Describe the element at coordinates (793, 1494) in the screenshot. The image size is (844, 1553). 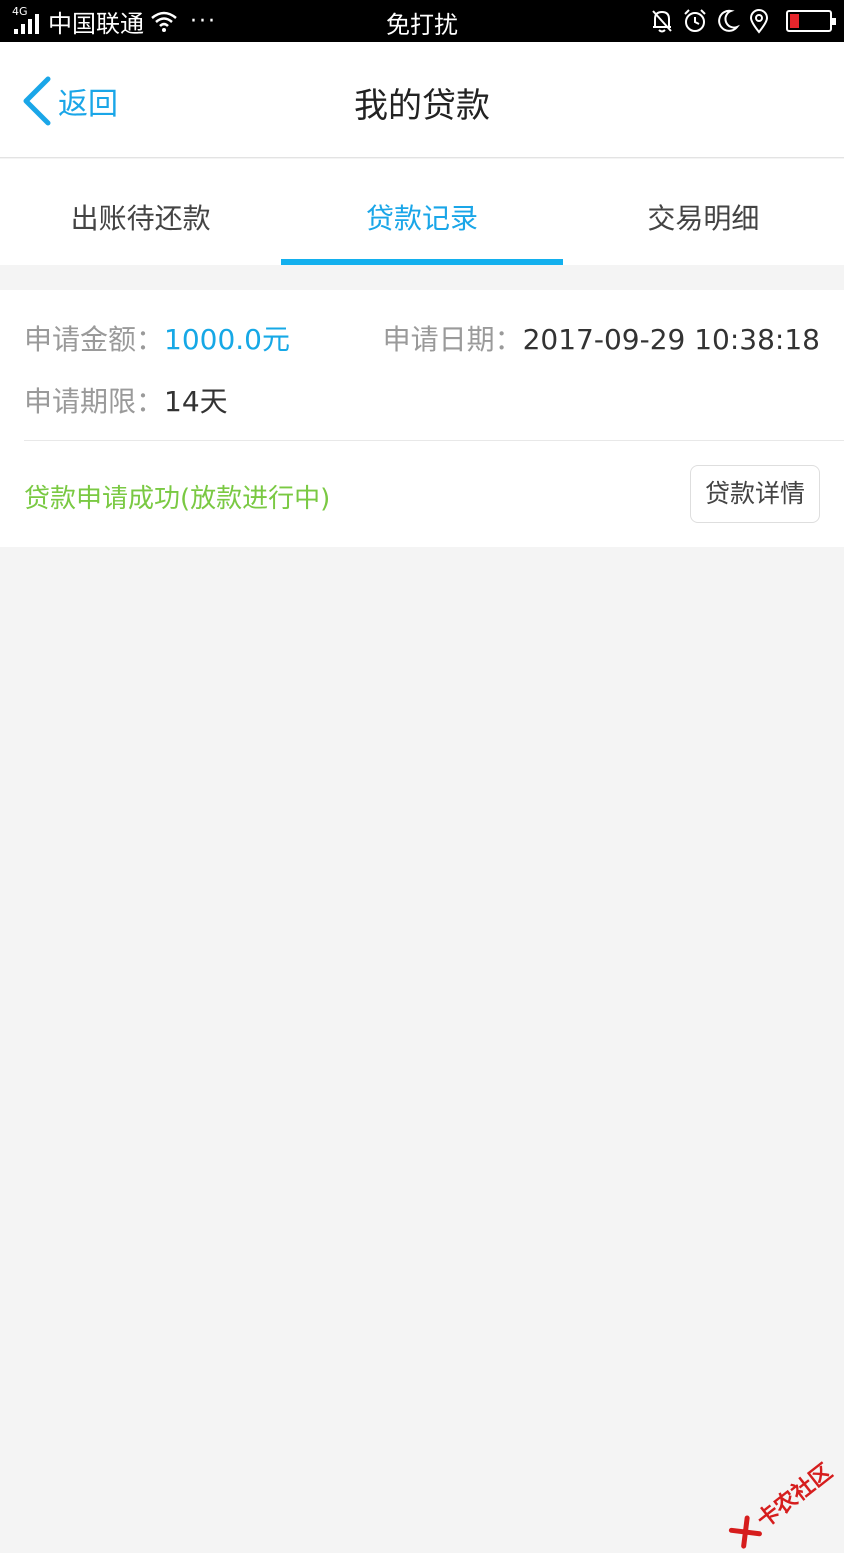
I see `watermark-text: 卡农社区` at that location.